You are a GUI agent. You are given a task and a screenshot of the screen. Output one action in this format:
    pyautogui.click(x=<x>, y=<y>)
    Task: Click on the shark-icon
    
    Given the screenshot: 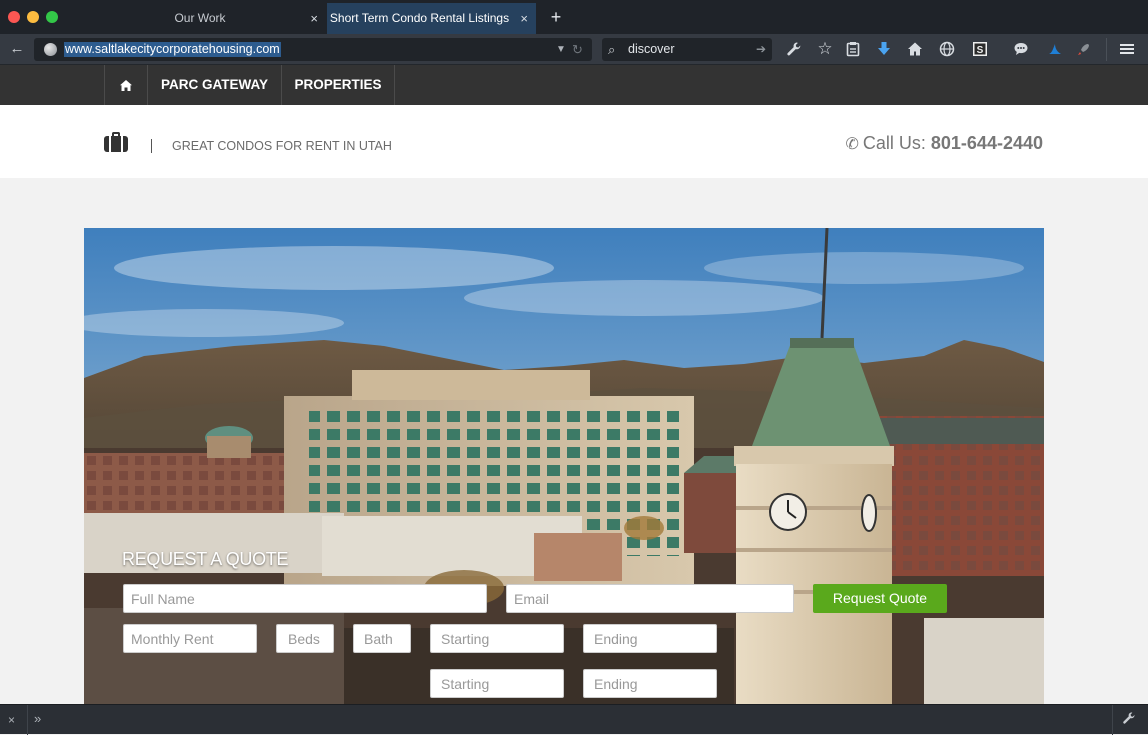 What is the action you would take?
    pyautogui.click(x=1055, y=49)
    